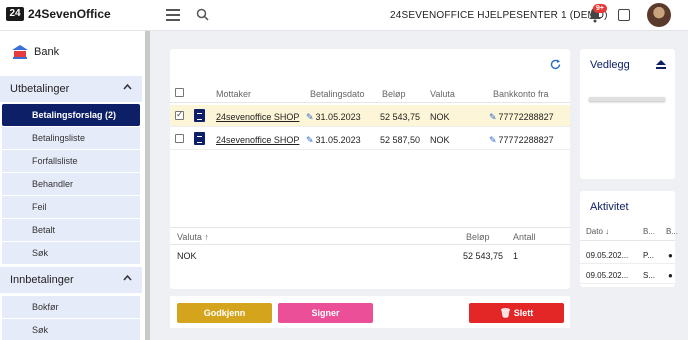  I want to click on belop-cell: 52 543,75, so click(400, 117).